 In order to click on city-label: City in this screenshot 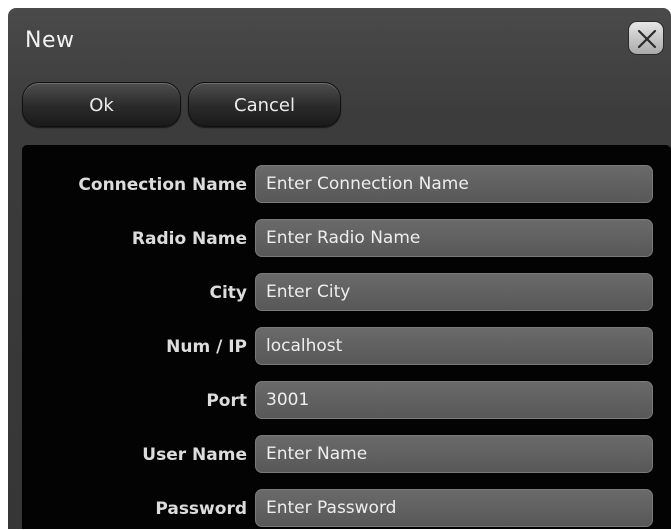, I will do `click(228, 293)`.